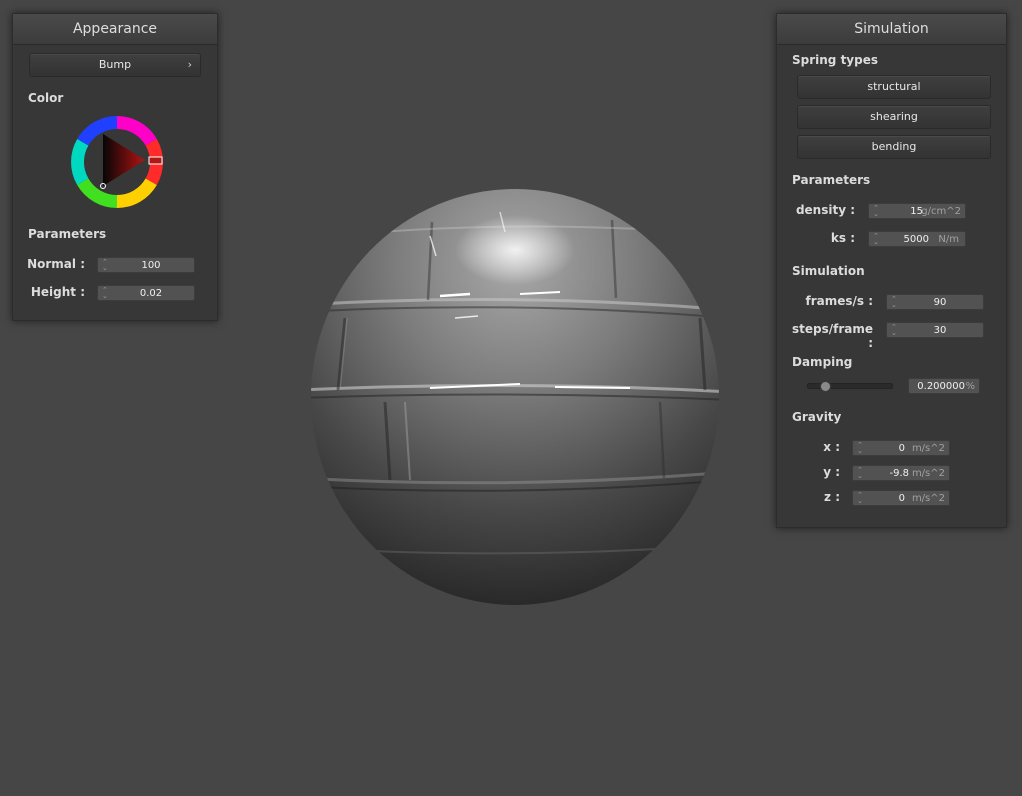 This screenshot has height=796, width=1022. I want to click on gravity-z-label: z :, so click(832, 497).